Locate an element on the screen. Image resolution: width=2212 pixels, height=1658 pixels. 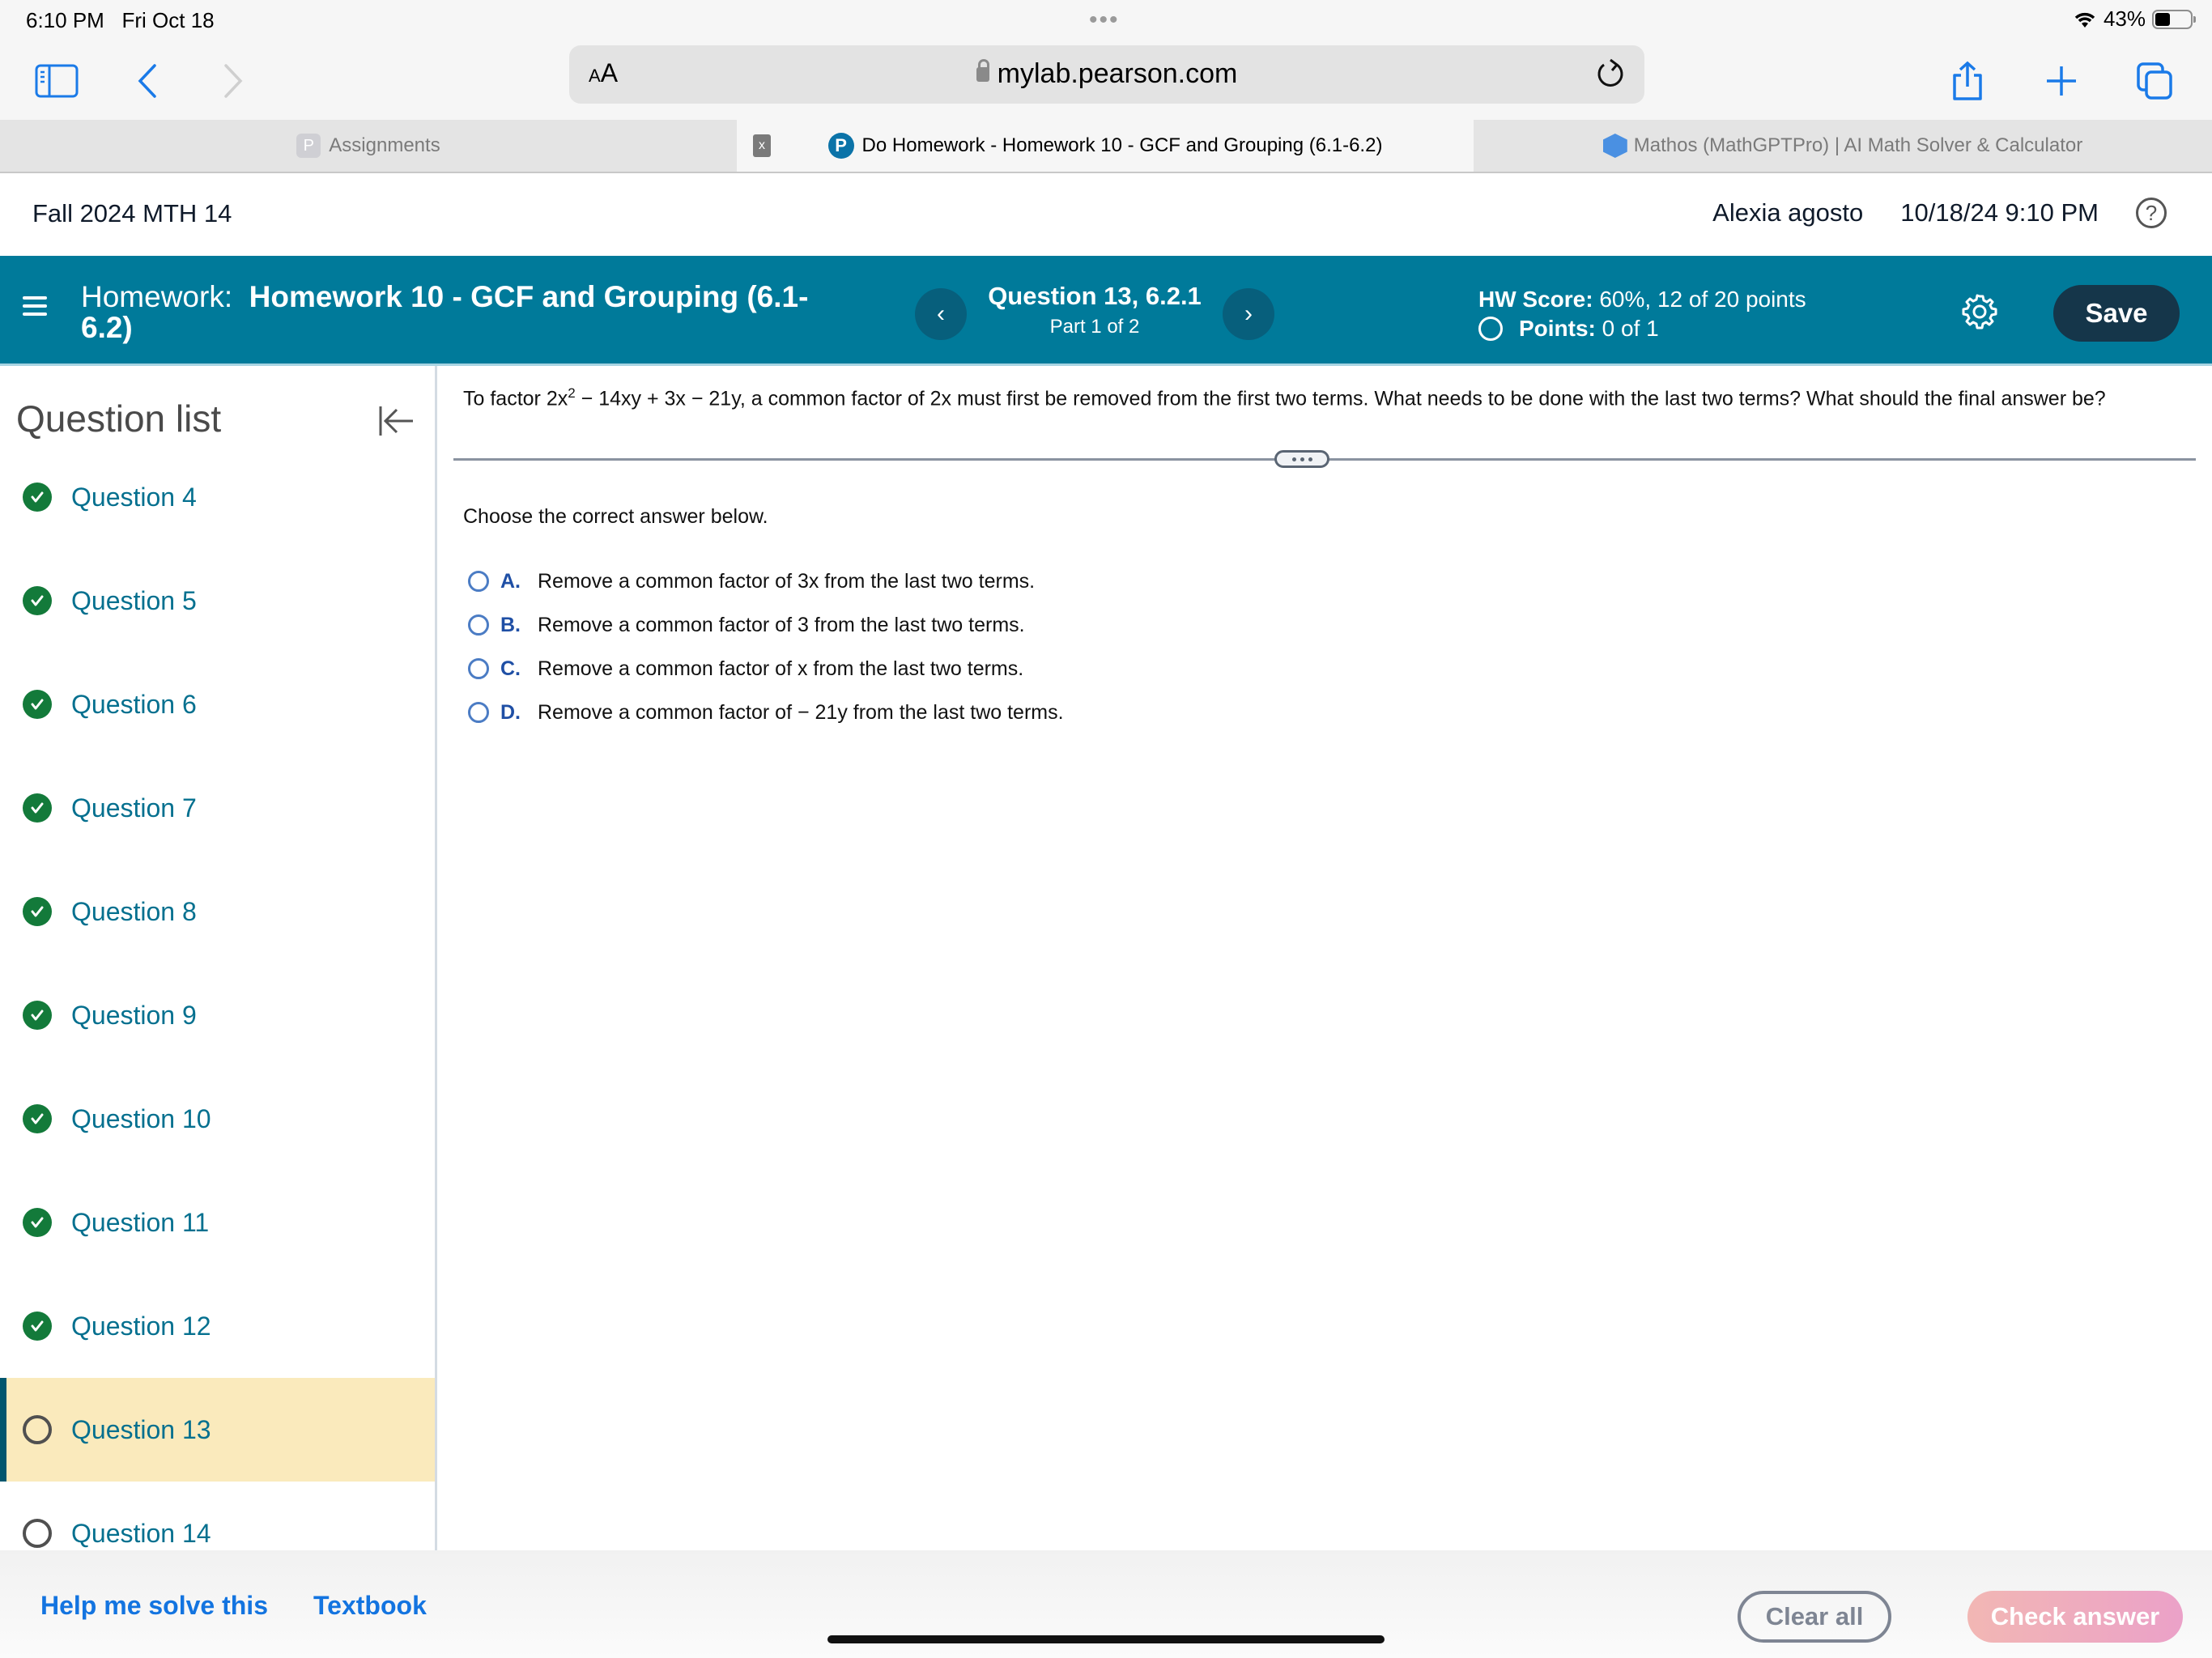
address-bar: AA mylab.pearson.com is located at coordinates (1106, 74).